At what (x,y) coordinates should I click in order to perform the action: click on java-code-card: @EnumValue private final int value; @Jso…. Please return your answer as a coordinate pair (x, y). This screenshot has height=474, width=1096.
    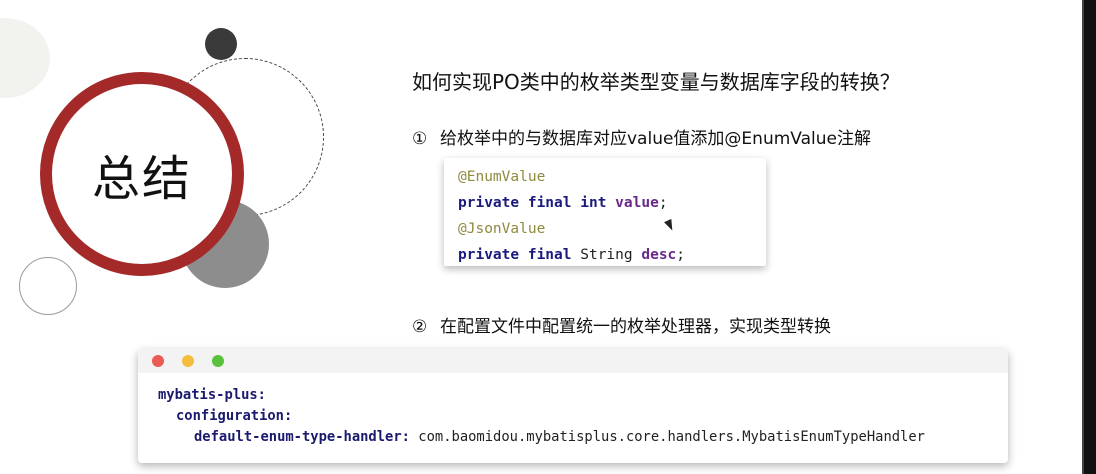
    Looking at the image, I should click on (605, 212).